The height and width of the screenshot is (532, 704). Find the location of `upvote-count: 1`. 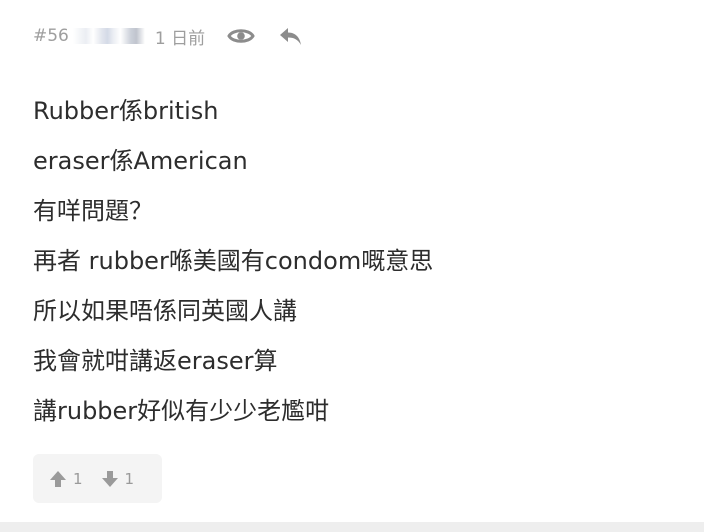

upvote-count: 1 is located at coordinates (78, 478).